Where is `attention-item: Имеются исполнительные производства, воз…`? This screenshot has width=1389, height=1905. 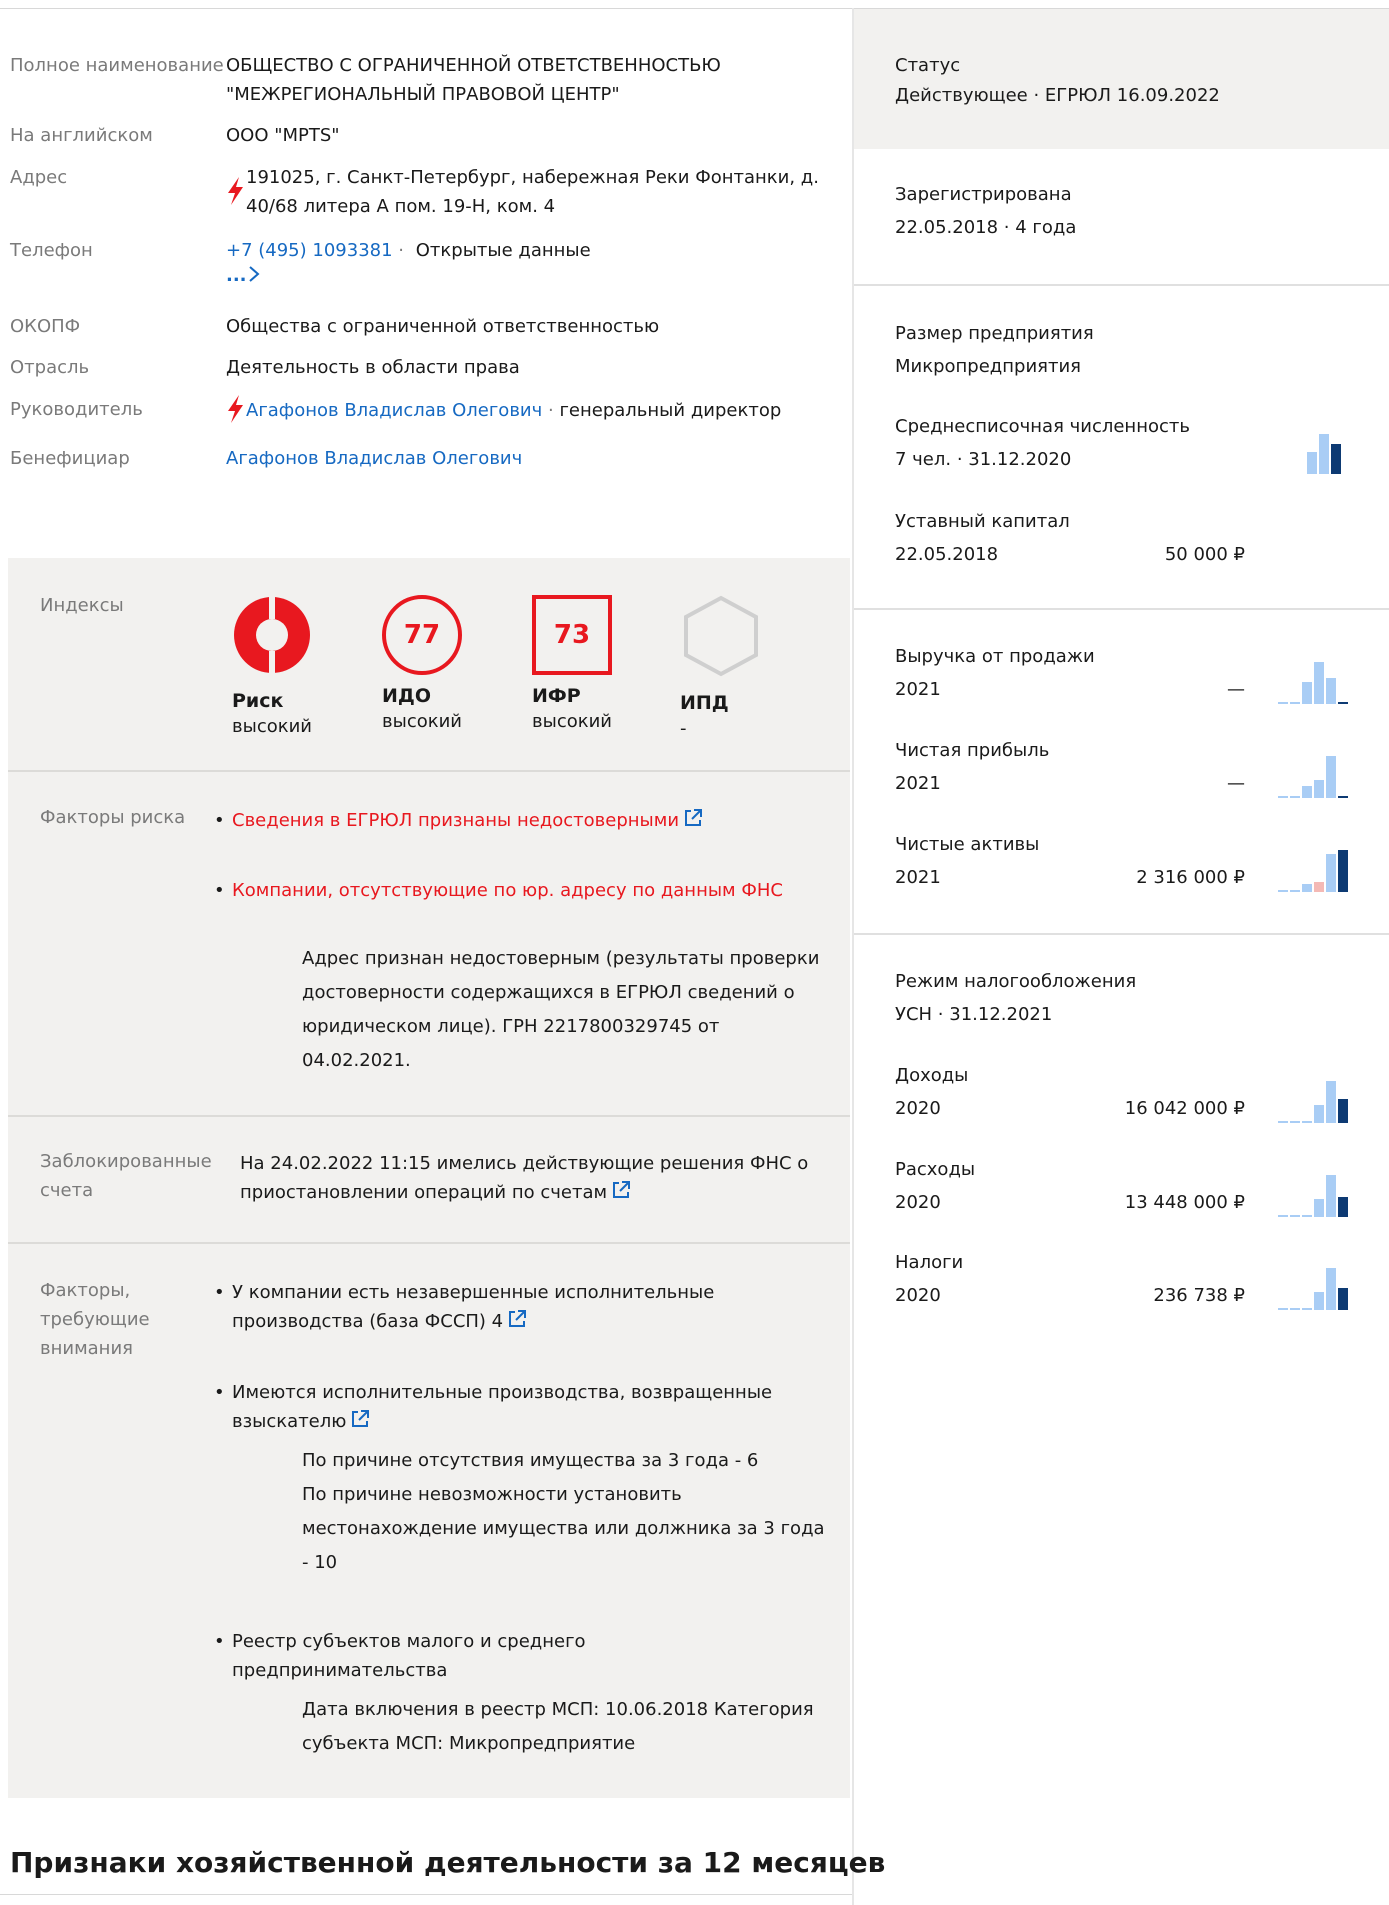
attention-item: Имеются исполнительные производства, воз… is located at coordinates (503, 1407).